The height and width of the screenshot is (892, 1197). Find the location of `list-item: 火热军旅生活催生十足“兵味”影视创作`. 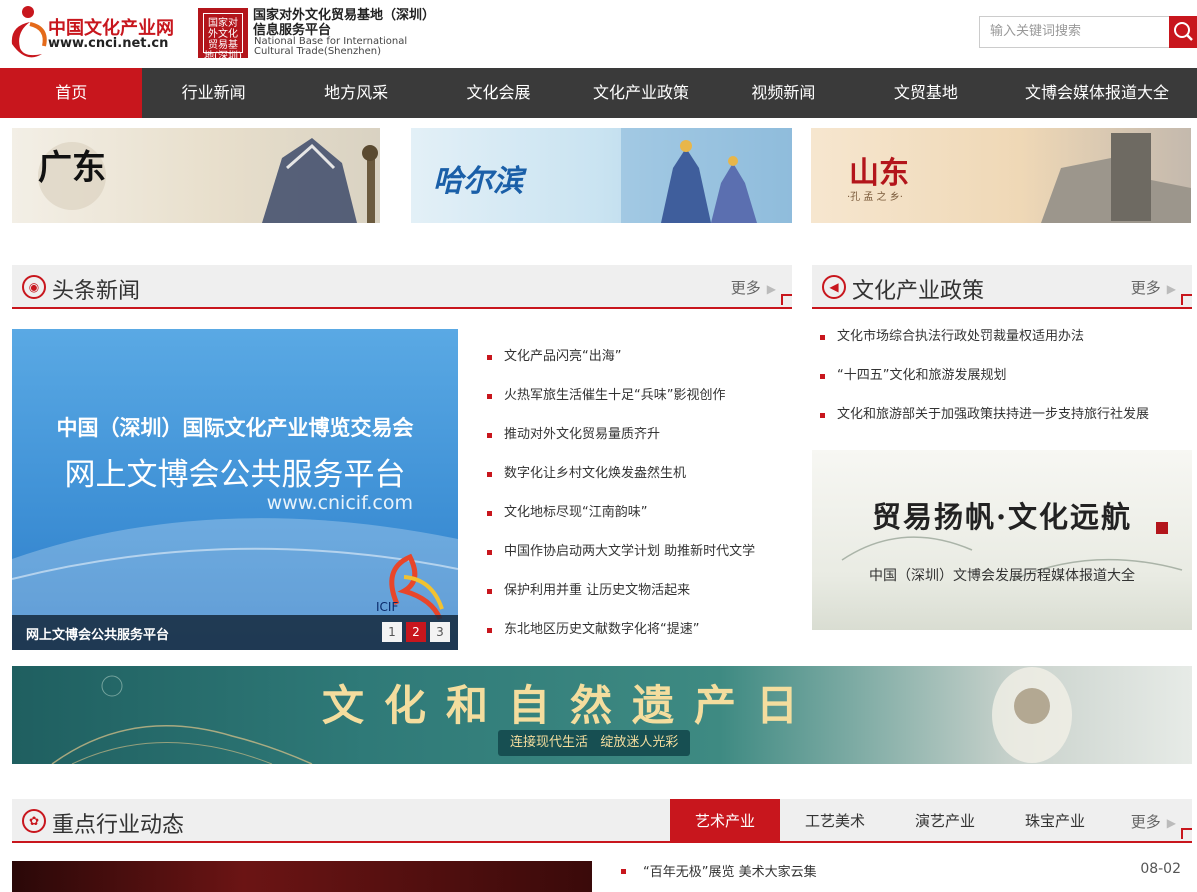

list-item: 火热军旅生活催生十足“兵味”影视创作 is located at coordinates (637, 395).